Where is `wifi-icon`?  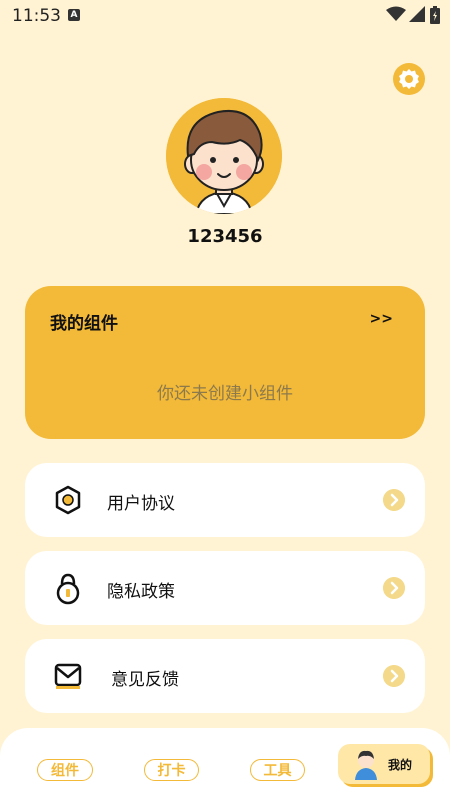
wifi-icon is located at coordinates (396, 13).